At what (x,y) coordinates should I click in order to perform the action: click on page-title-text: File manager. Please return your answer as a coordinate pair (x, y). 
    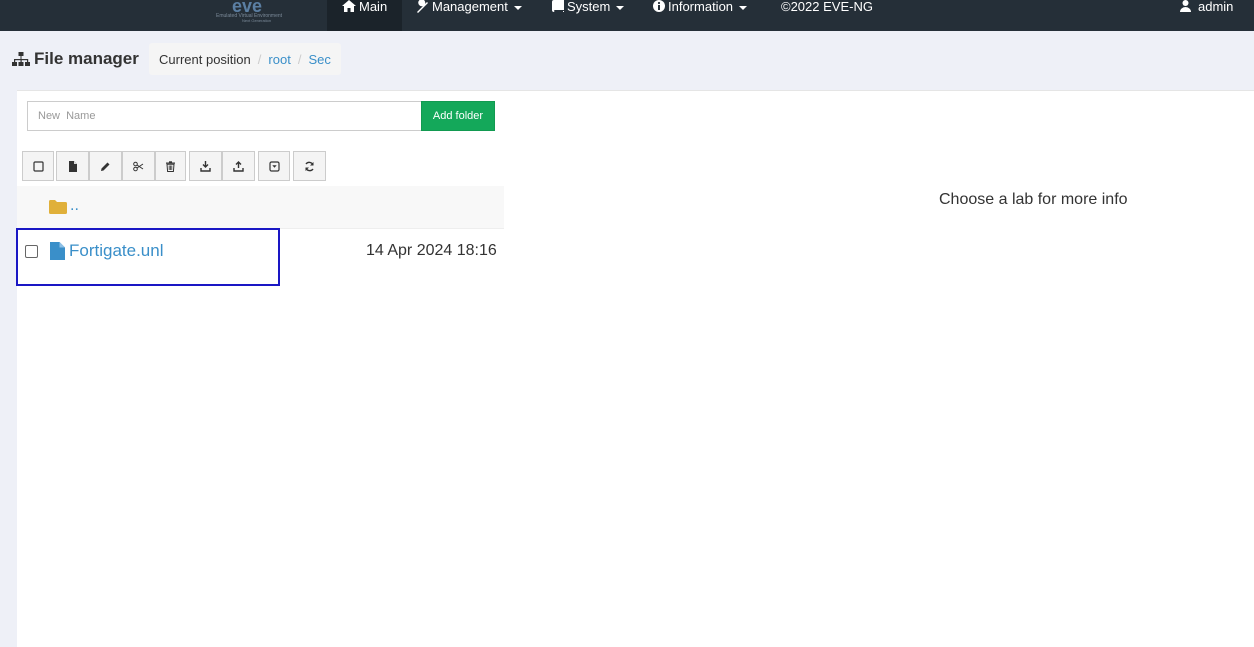
    Looking at the image, I should click on (86, 58).